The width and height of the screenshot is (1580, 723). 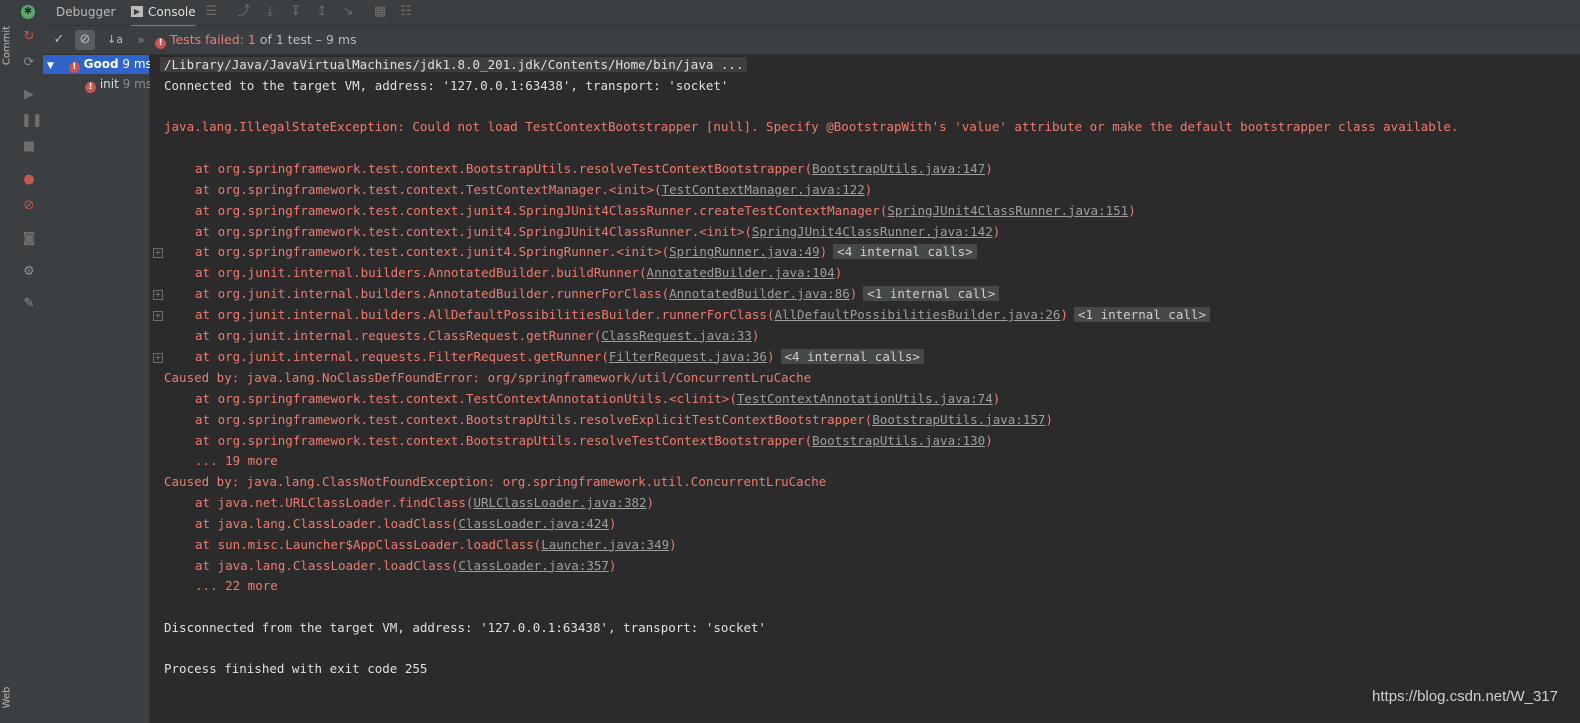 What do you see at coordinates (797, 14) in the screenshot?
I see `debug-tab-bar: ✱ Debugger ▶ Console ☰ ⤴ ⤓ ↧ ↥ ↘ ▦ ☷` at bounding box center [797, 14].